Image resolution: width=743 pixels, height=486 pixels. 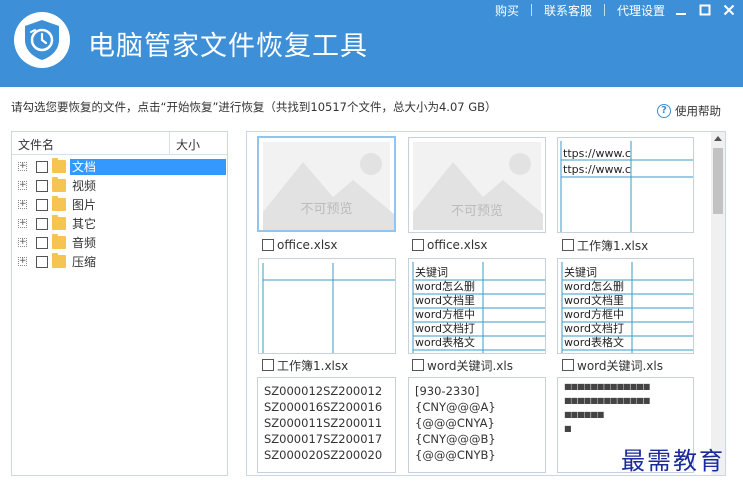 What do you see at coordinates (188, 144) in the screenshot?
I see `column-header-size: 大小` at bounding box center [188, 144].